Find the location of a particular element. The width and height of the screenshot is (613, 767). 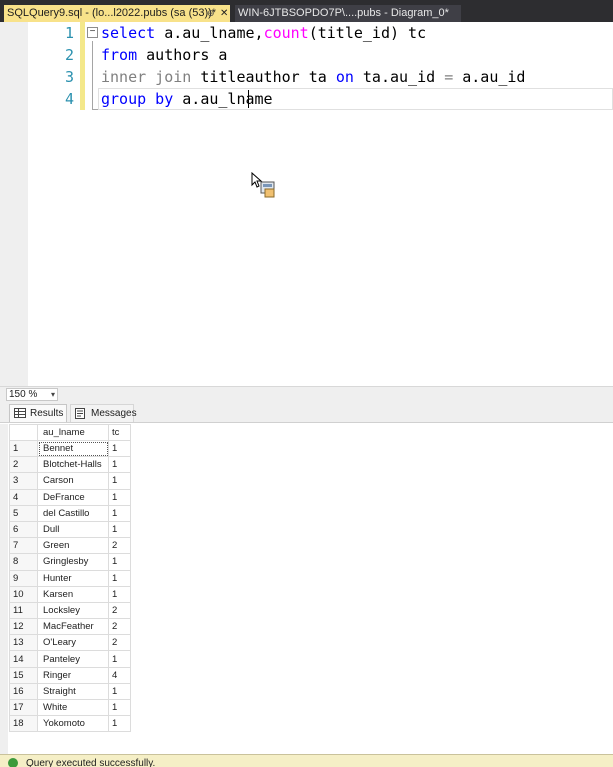

table-row: 10 Karsen 1 is located at coordinates (70, 594).